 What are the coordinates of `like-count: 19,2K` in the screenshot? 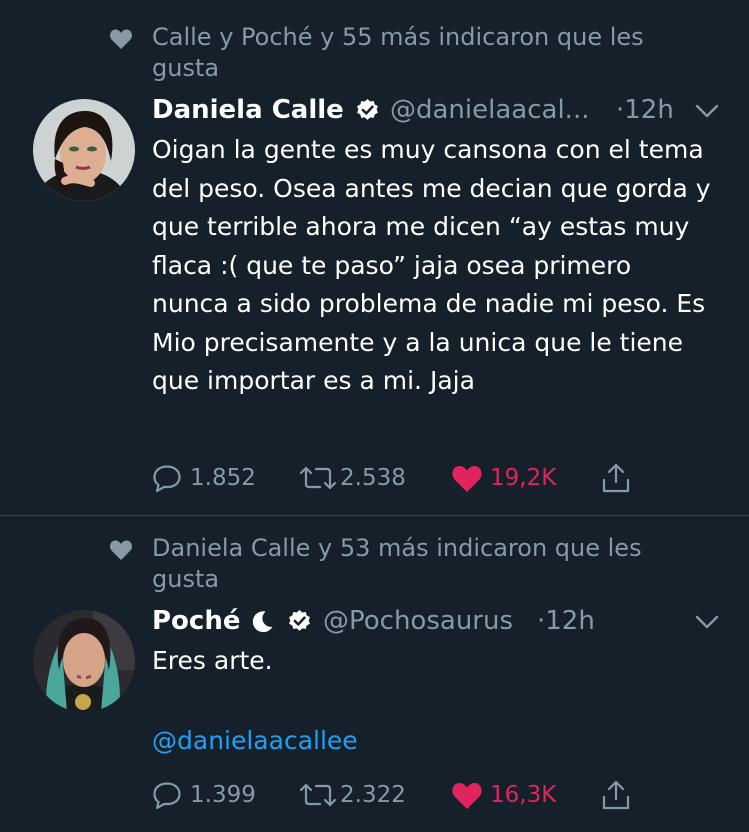 It's located at (523, 478).